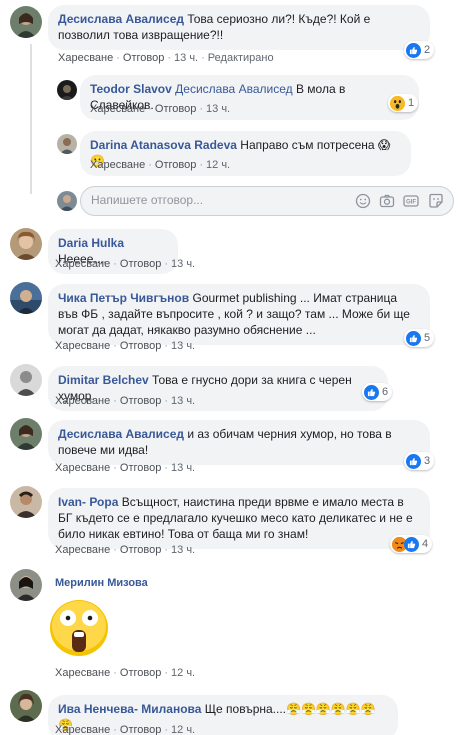 The height and width of the screenshot is (735, 460). What do you see at coordinates (166, 58) in the screenshot?
I see `comment-actions: Харесване · Отговор · 13 ч. · Редактирано` at bounding box center [166, 58].